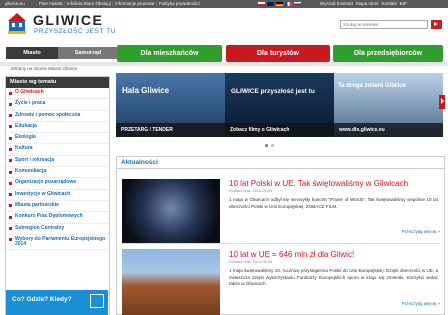 The height and width of the screenshot is (315, 448). I want to click on sidebar-item-ekologia: Ekologia, so click(57, 139).